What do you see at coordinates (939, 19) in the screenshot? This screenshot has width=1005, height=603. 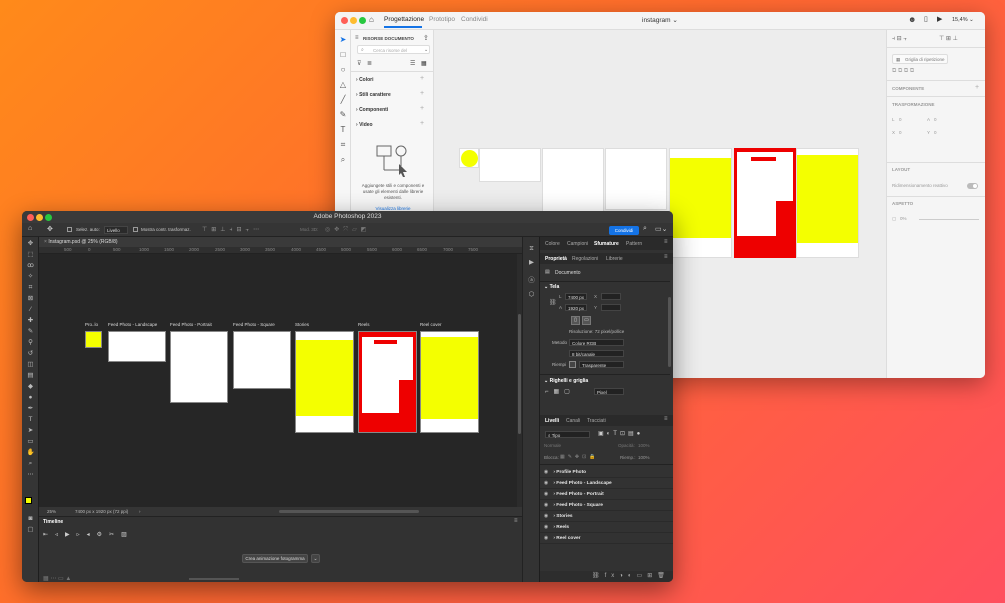 I see `play-icon: ▶` at bounding box center [939, 19].